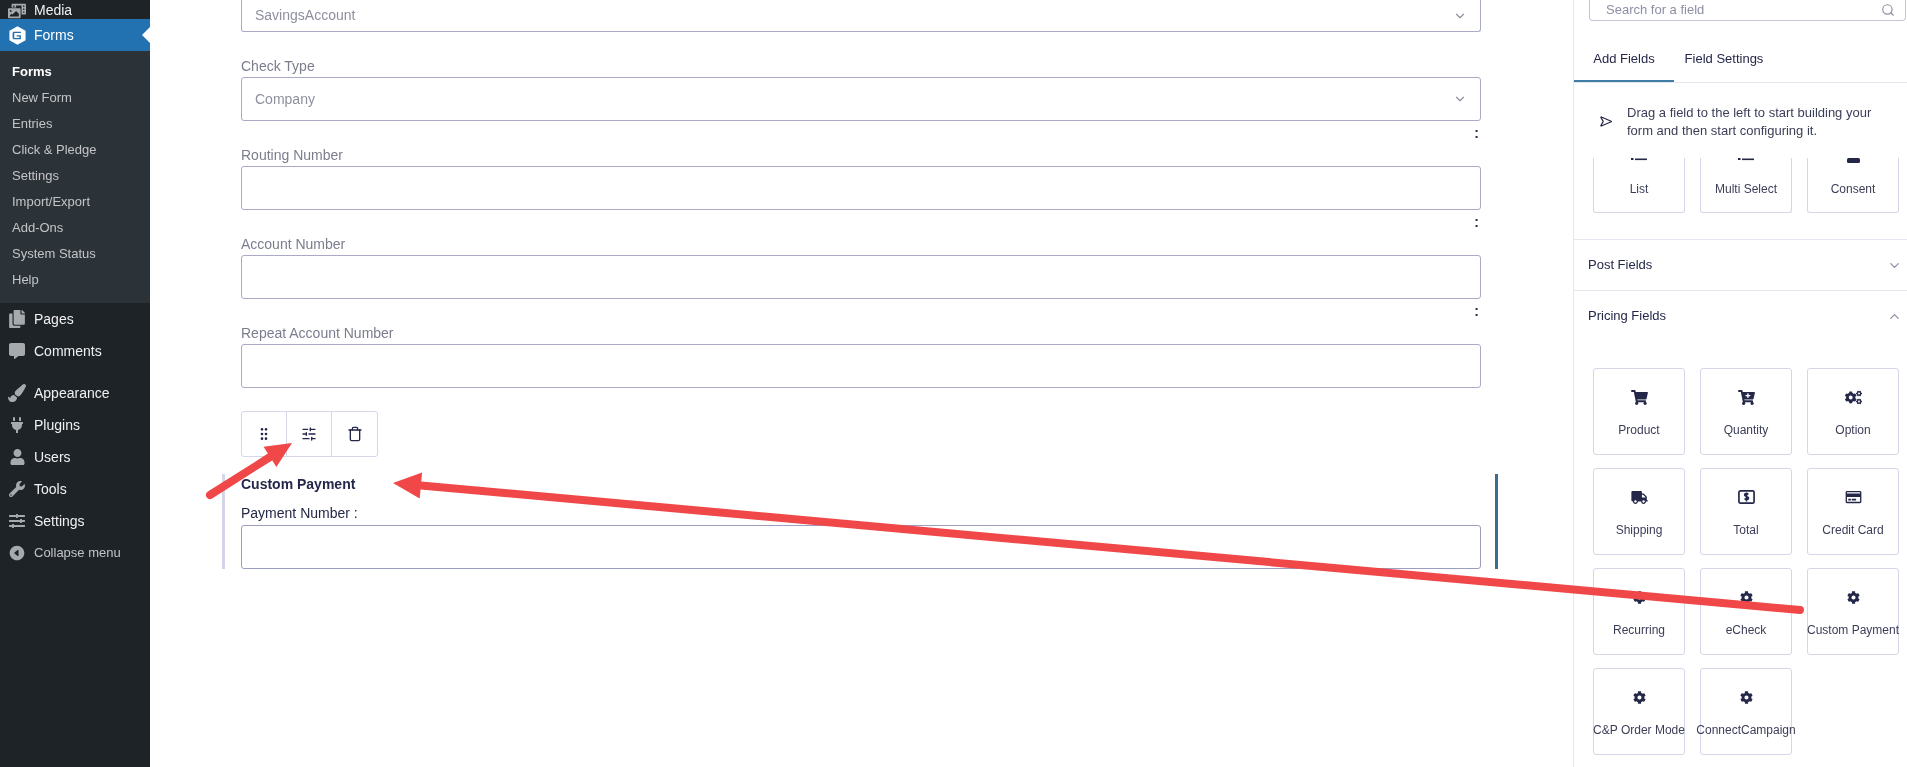 Image resolution: width=1907 pixels, height=767 pixels. What do you see at coordinates (1853, 185) in the screenshot?
I see `field-button: Consent` at bounding box center [1853, 185].